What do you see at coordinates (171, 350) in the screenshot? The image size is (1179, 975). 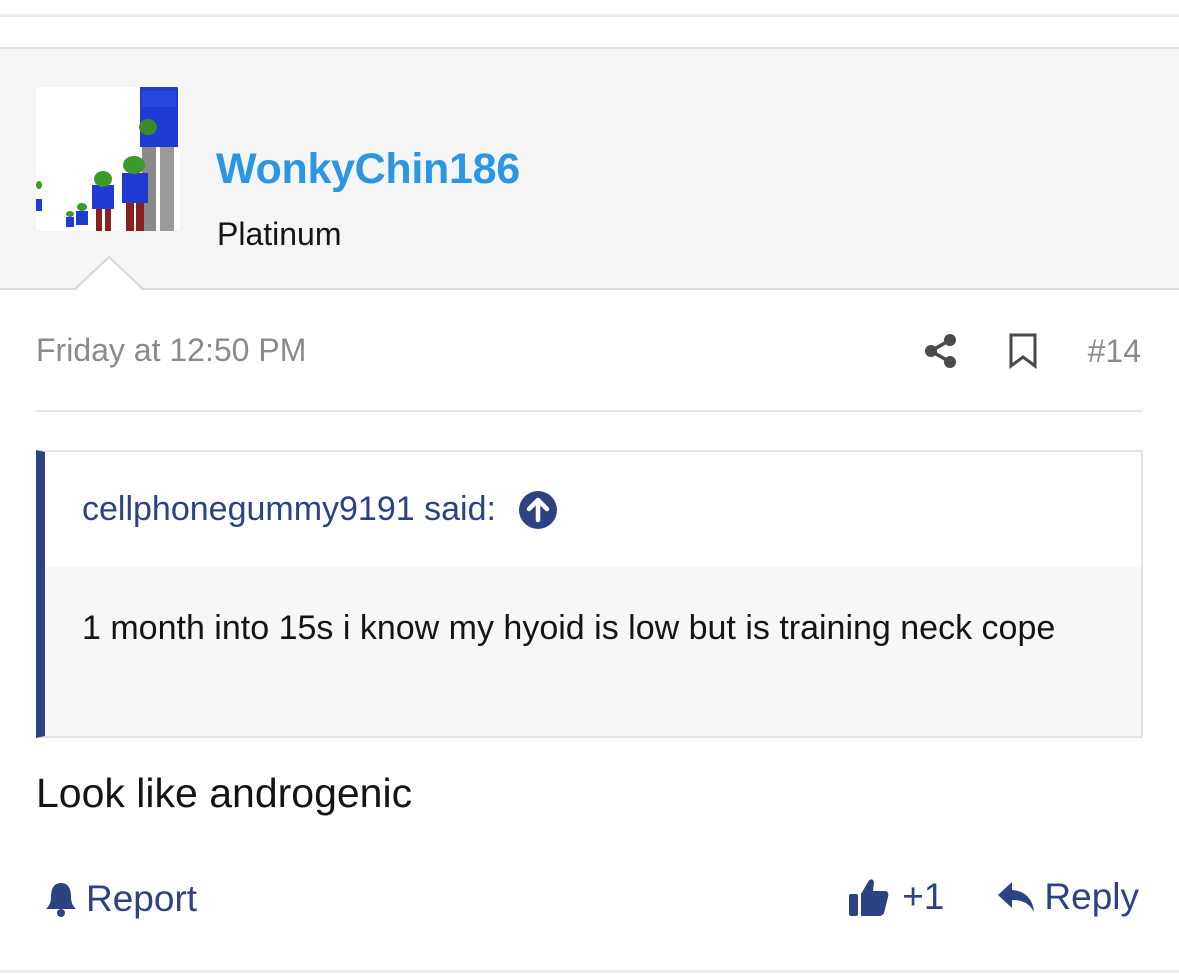 I see `post-date: Friday at 12:50 PM` at bounding box center [171, 350].